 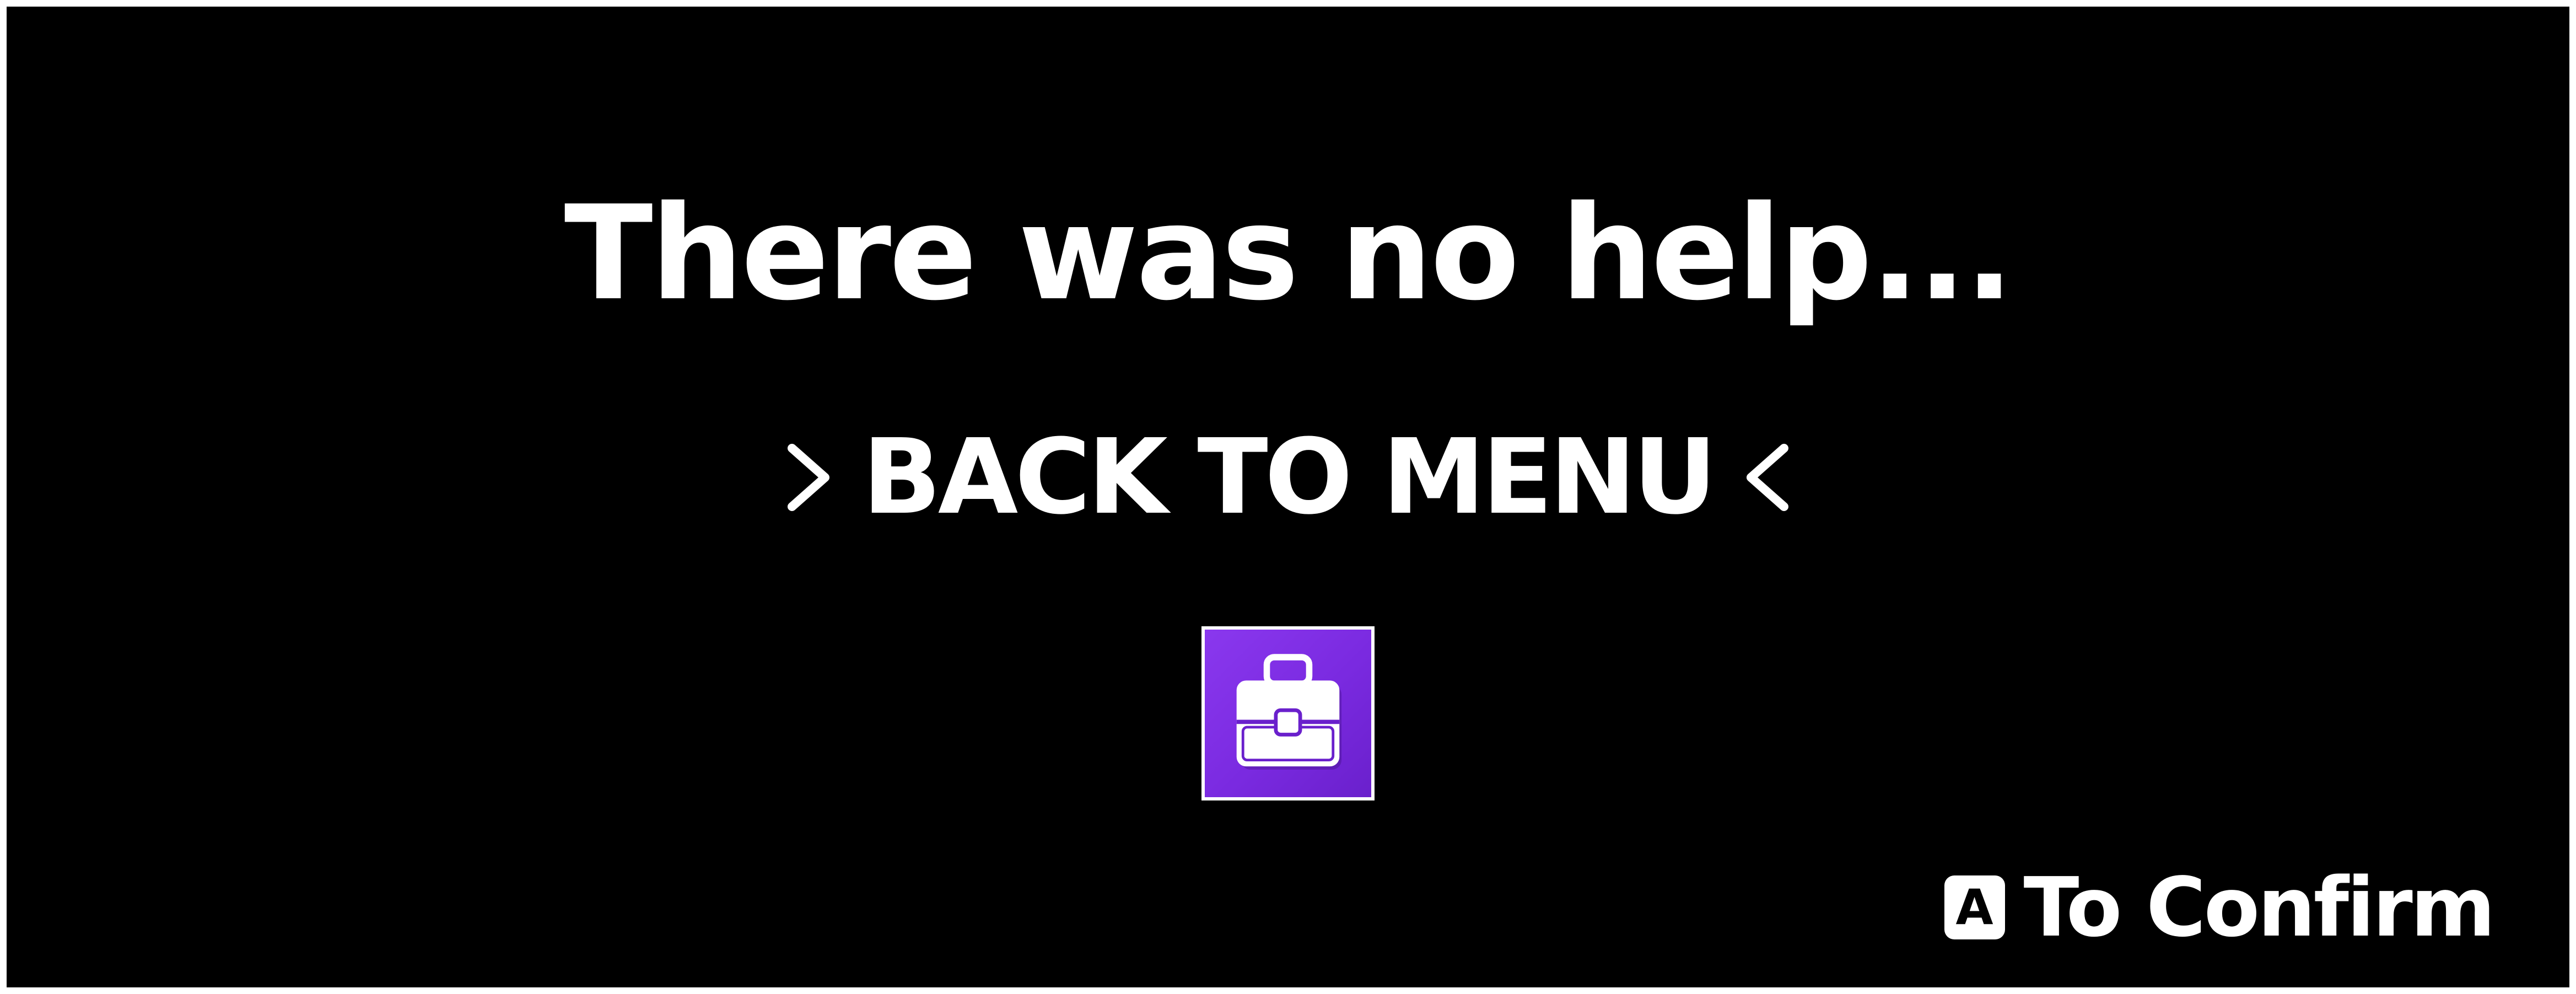 What do you see at coordinates (1974, 907) in the screenshot?
I see `a-button-icon: A` at bounding box center [1974, 907].